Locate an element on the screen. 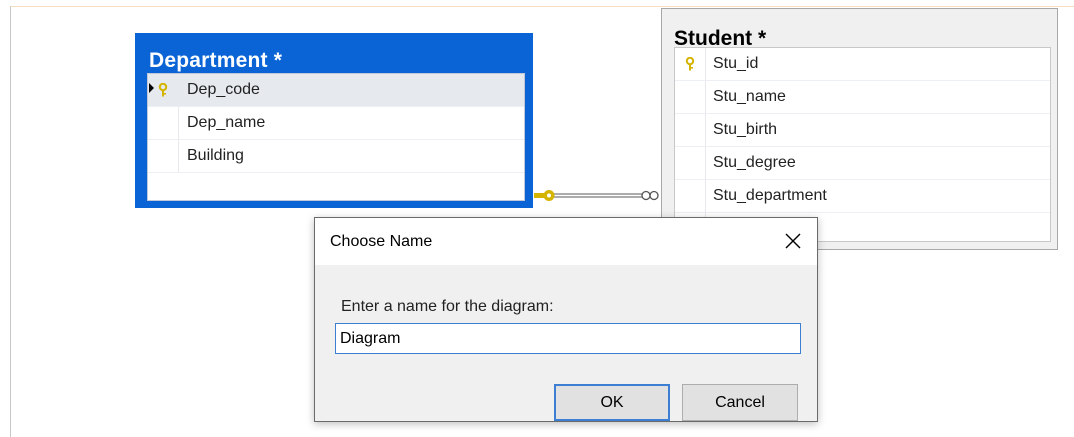 The image size is (1074, 437). column-name: Building is located at coordinates (215, 155).